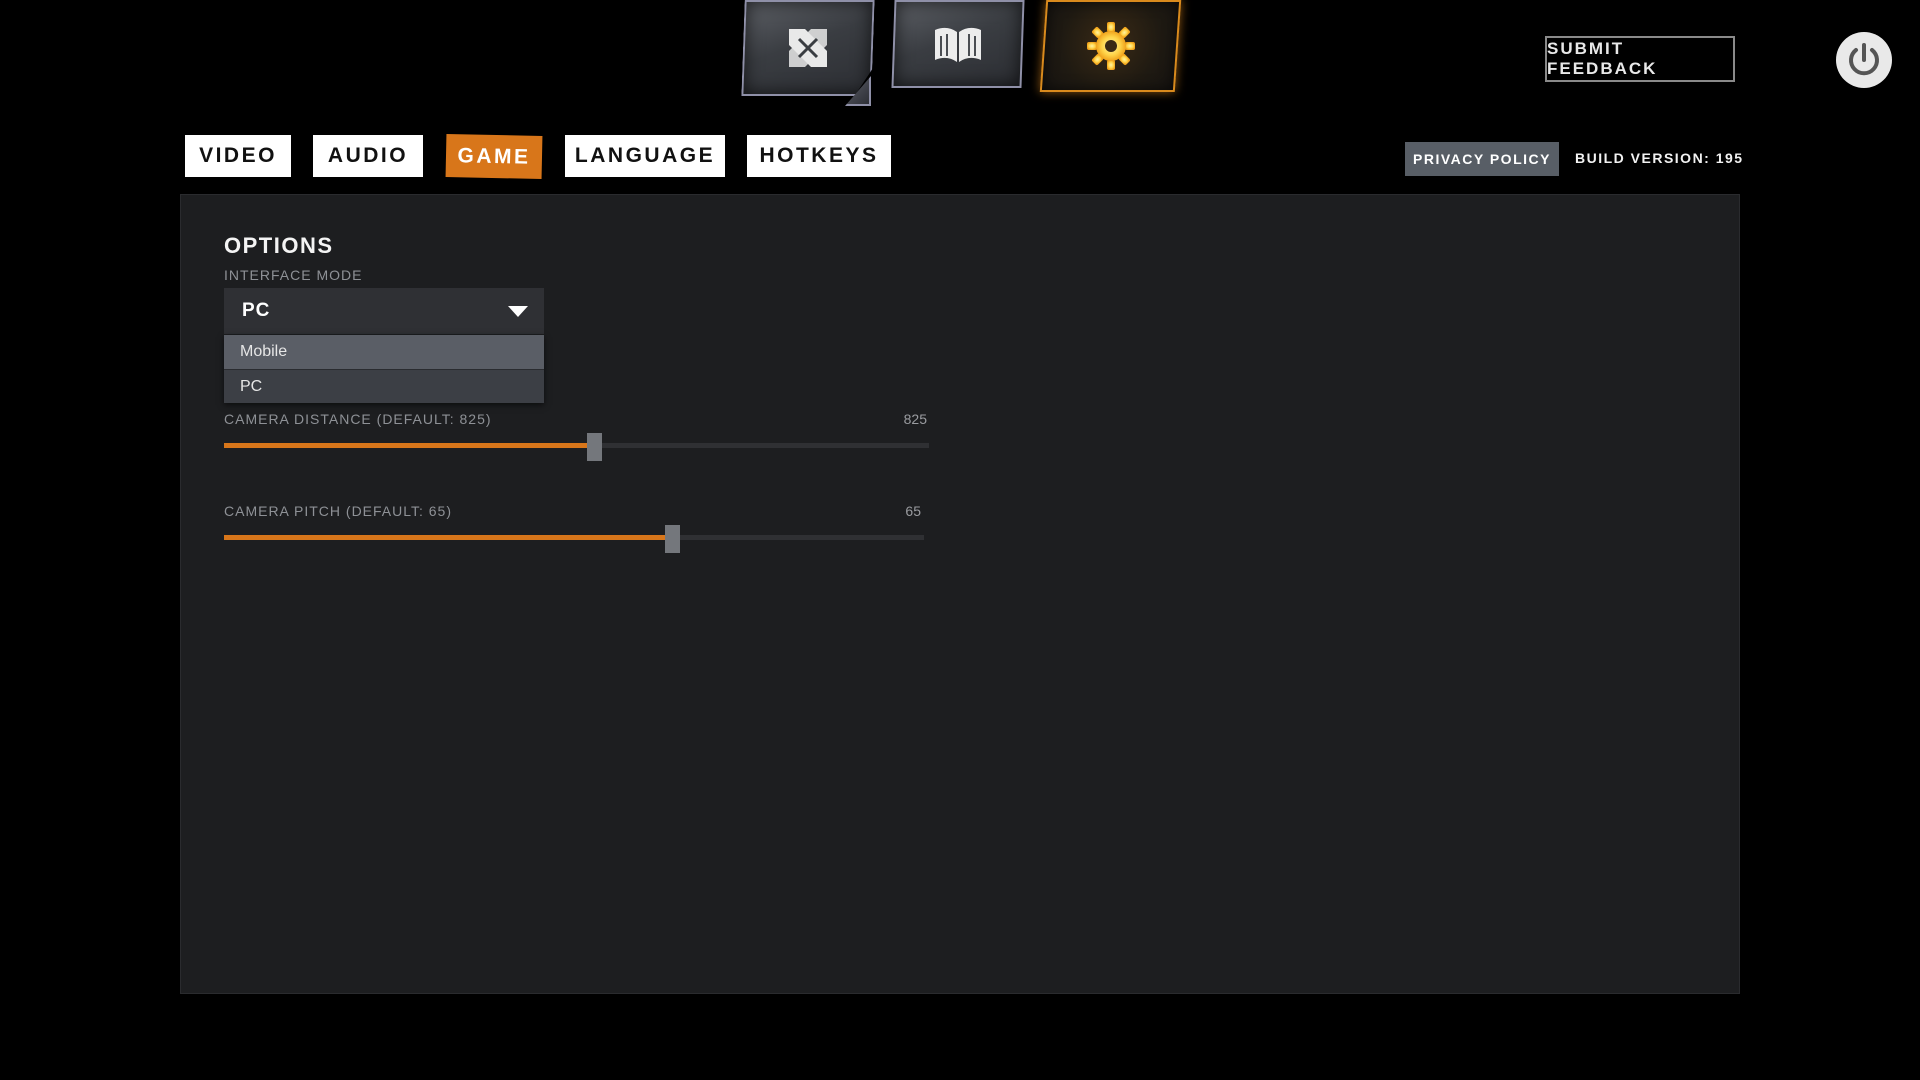  Describe the element at coordinates (384, 386) in the screenshot. I see `option-pc: PC` at that location.